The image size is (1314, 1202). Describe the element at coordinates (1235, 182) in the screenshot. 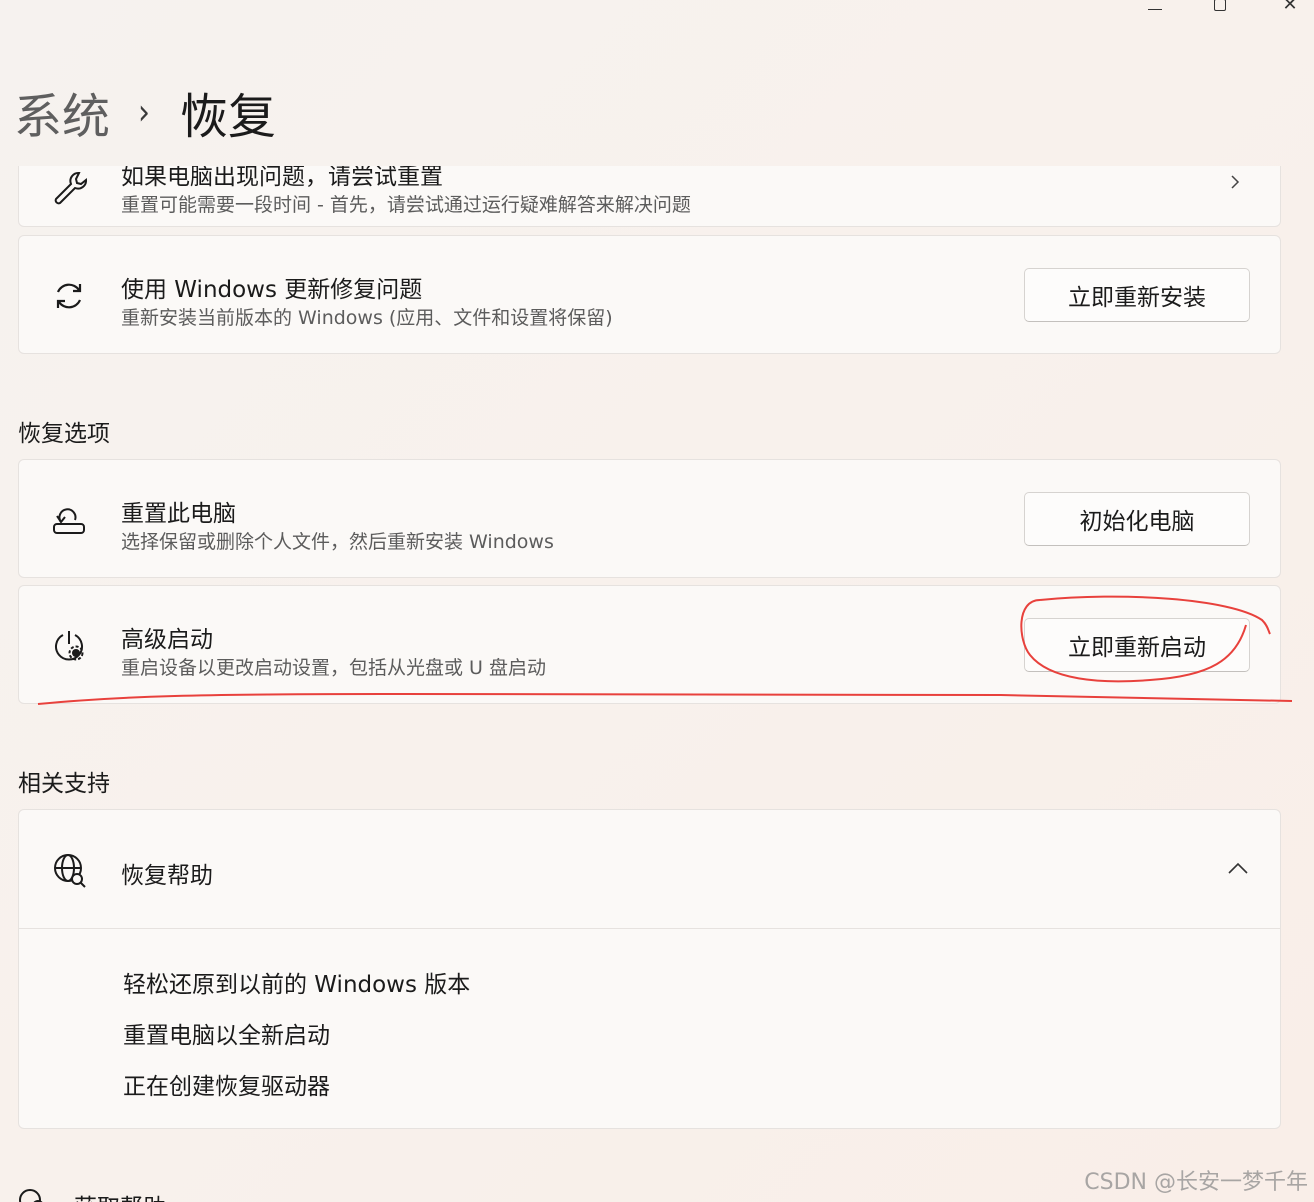

I see `chevron-right-icon` at that location.